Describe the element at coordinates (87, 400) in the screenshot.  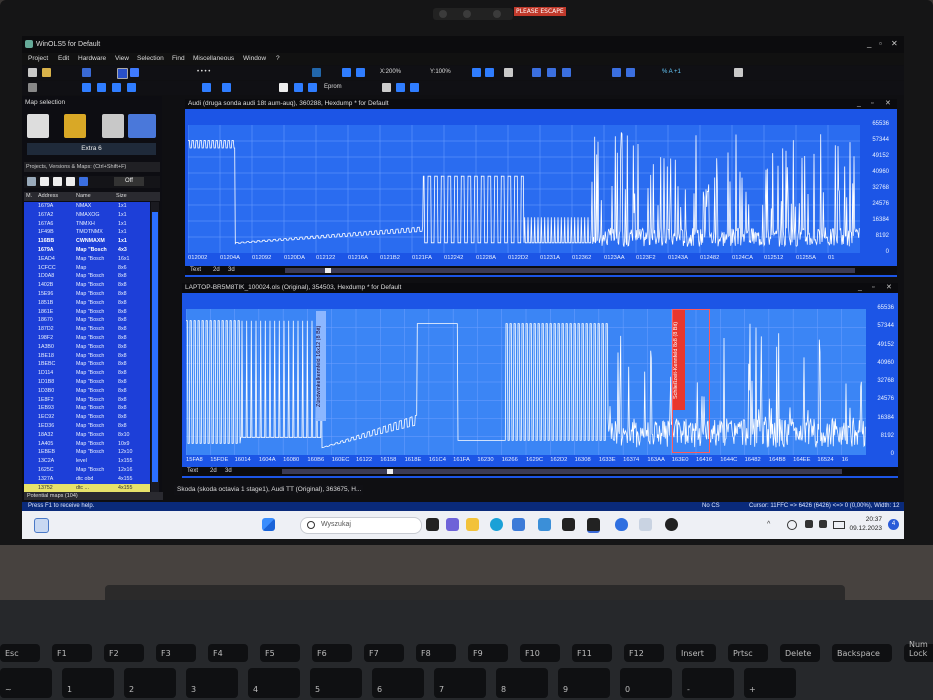
I see `map-list-row: 1E8F2 Map "Bosch 8x8` at that location.